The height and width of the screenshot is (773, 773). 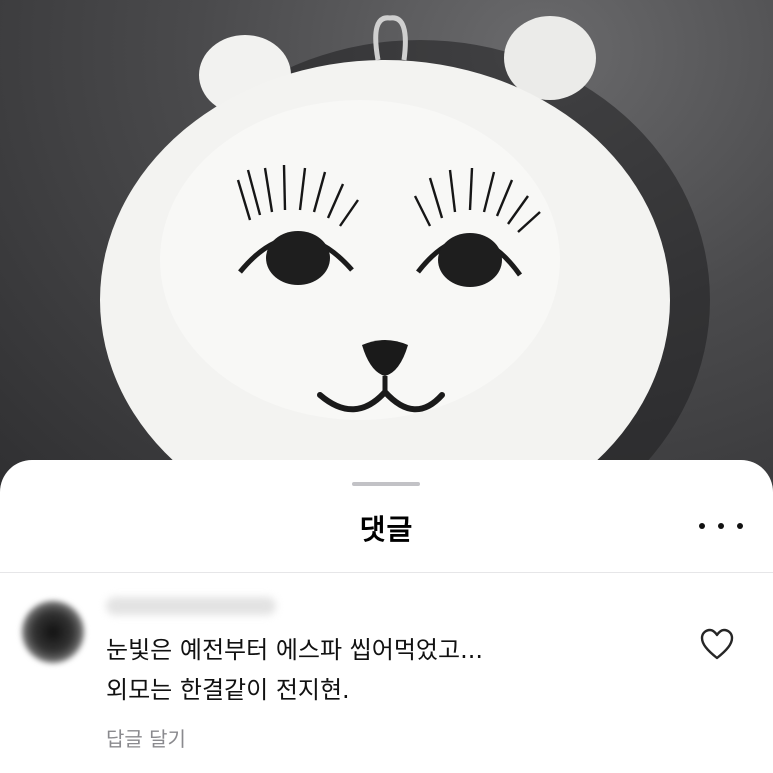 What do you see at coordinates (721, 526) in the screenshot?
I see `more-options-icon` at bounding box center [721, 526].